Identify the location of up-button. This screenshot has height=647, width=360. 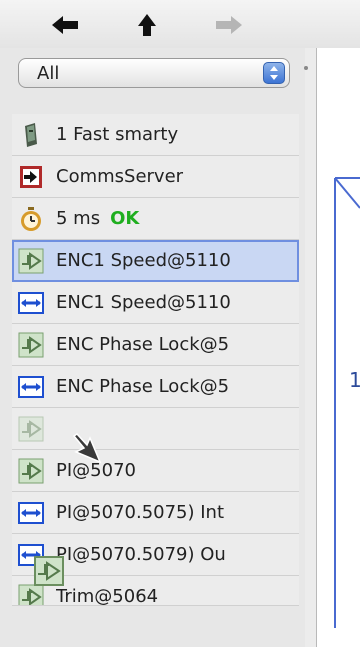
(147, 25).